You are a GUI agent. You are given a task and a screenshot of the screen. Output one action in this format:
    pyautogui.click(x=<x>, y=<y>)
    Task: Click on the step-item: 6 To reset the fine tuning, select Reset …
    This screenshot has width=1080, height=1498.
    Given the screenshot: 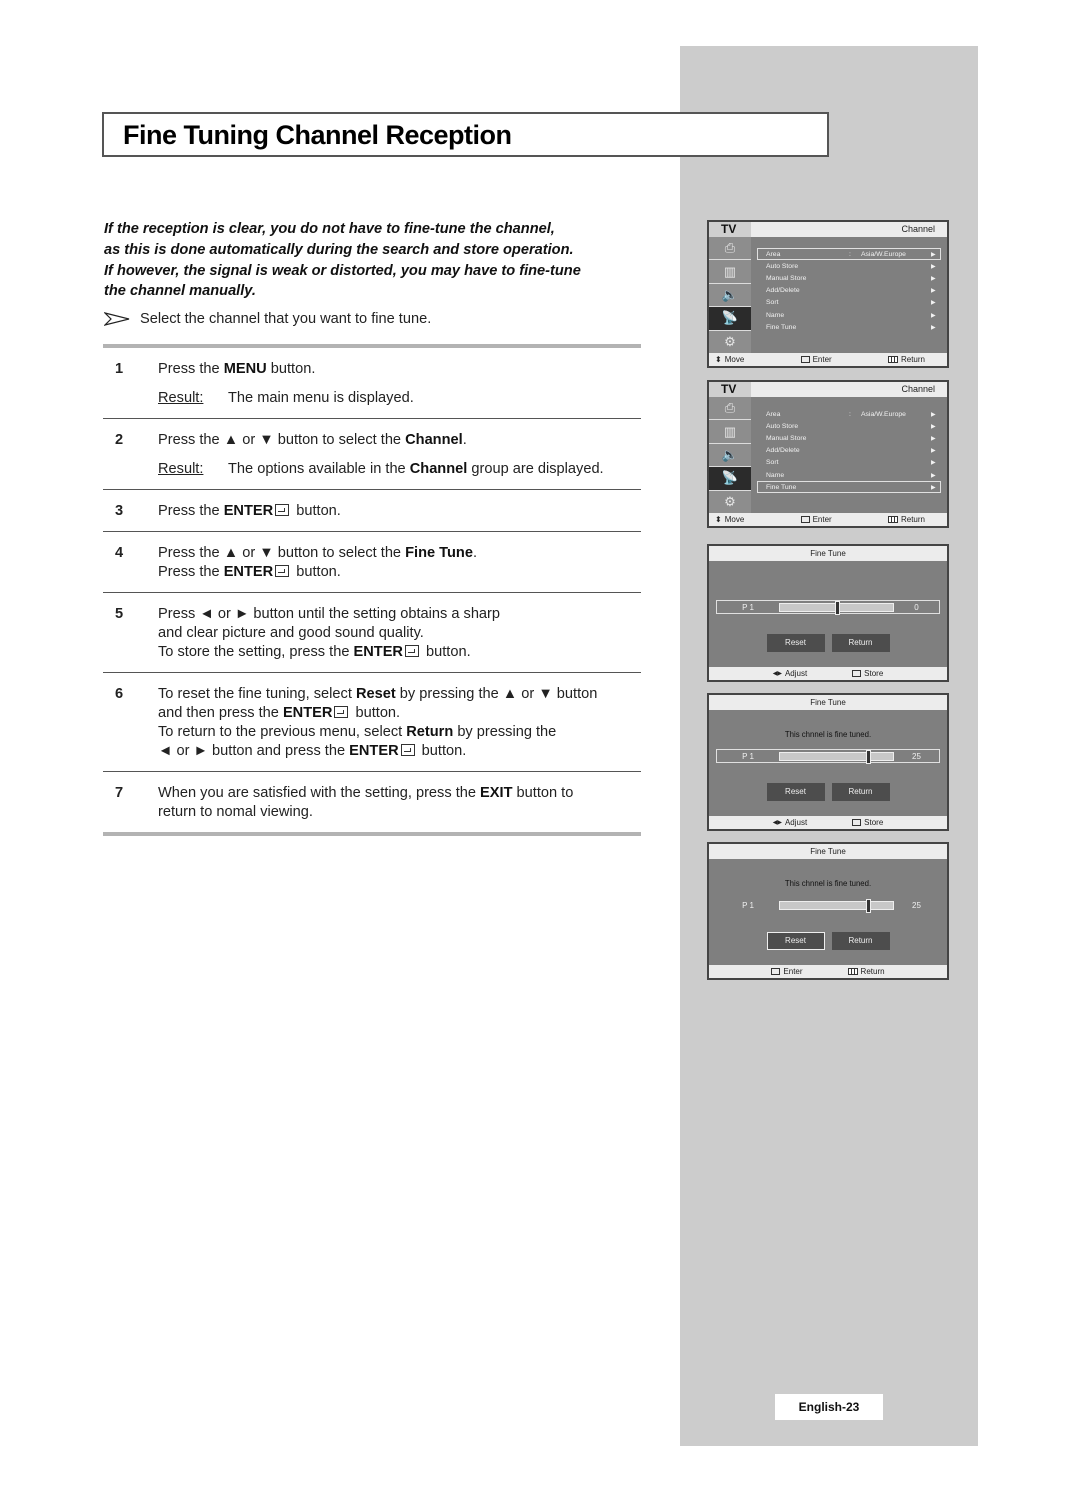 What is the action you would take?
    pyautogui.click(x=372, y=722)
    